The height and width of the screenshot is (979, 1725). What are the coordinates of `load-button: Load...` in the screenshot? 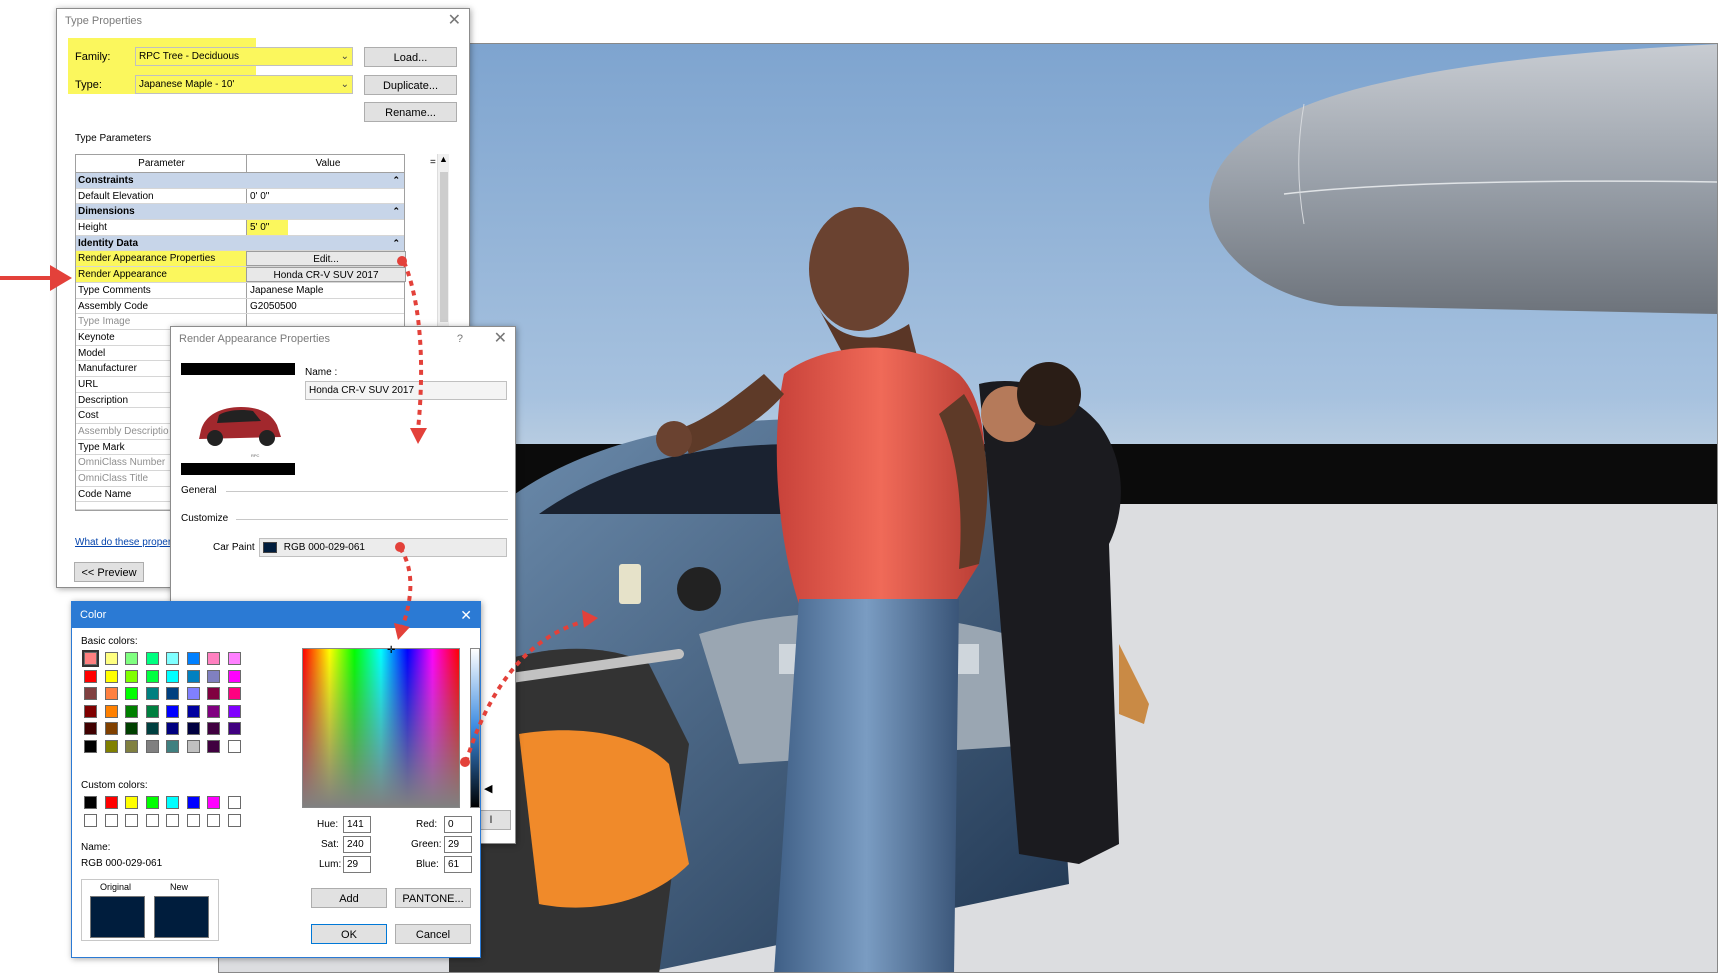 It's located at (410, 57).